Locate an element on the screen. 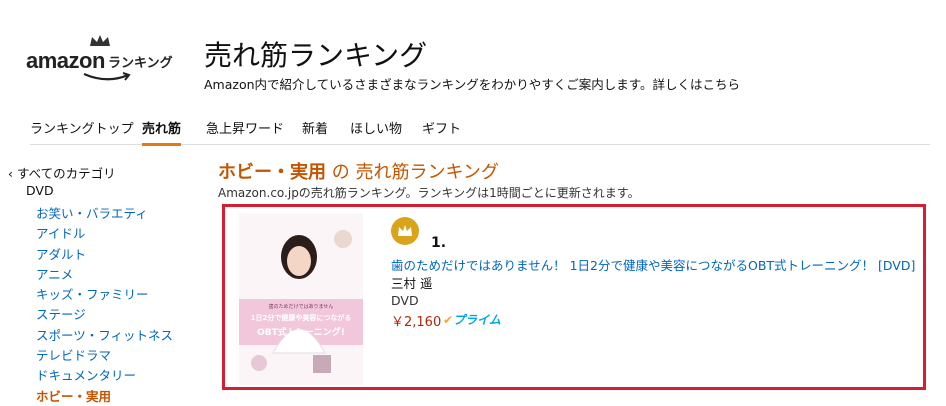  cover-art is located at coordinates (301, 299).